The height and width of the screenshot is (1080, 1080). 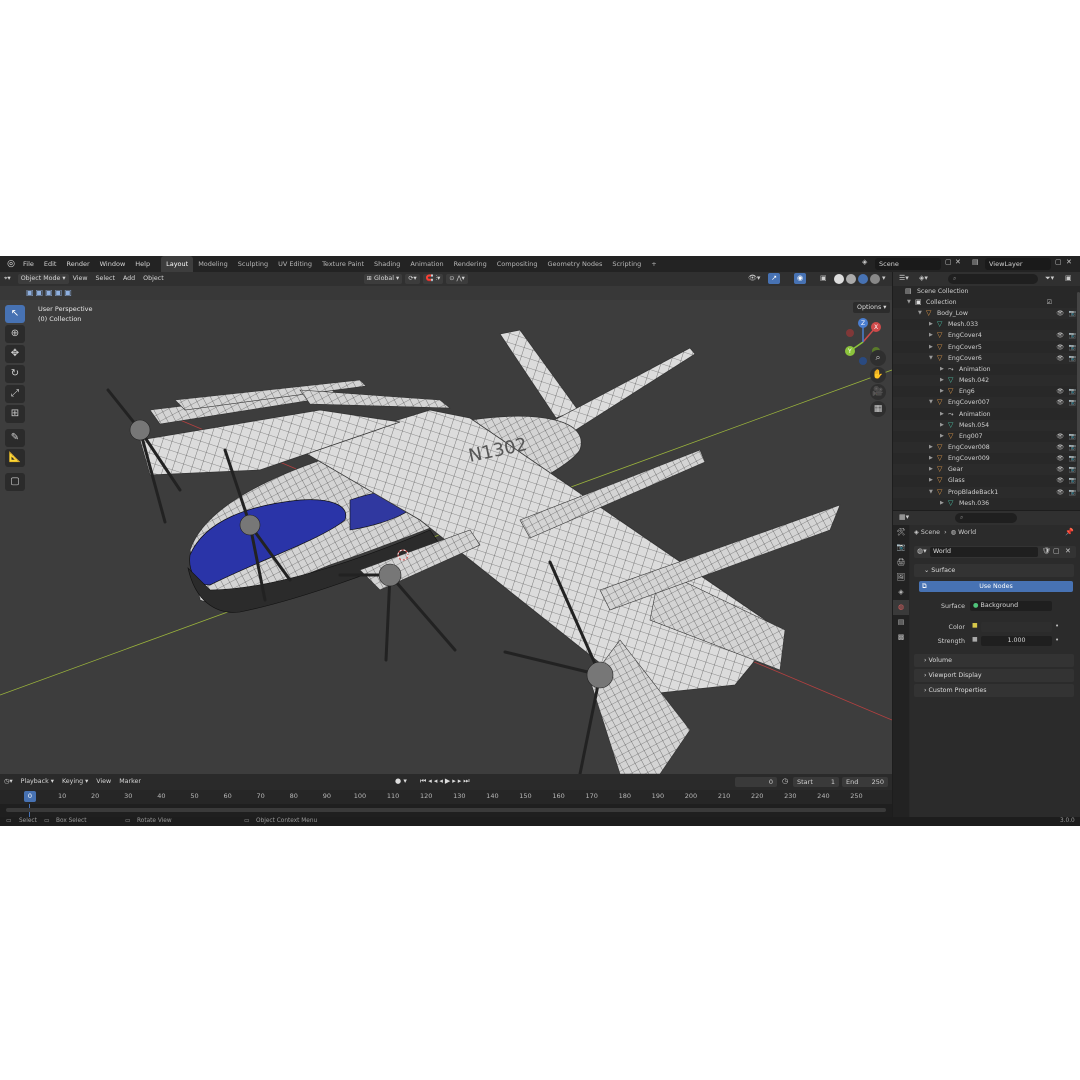 I want to click on timeline-view-menu: View, so click(x=103, y=782).